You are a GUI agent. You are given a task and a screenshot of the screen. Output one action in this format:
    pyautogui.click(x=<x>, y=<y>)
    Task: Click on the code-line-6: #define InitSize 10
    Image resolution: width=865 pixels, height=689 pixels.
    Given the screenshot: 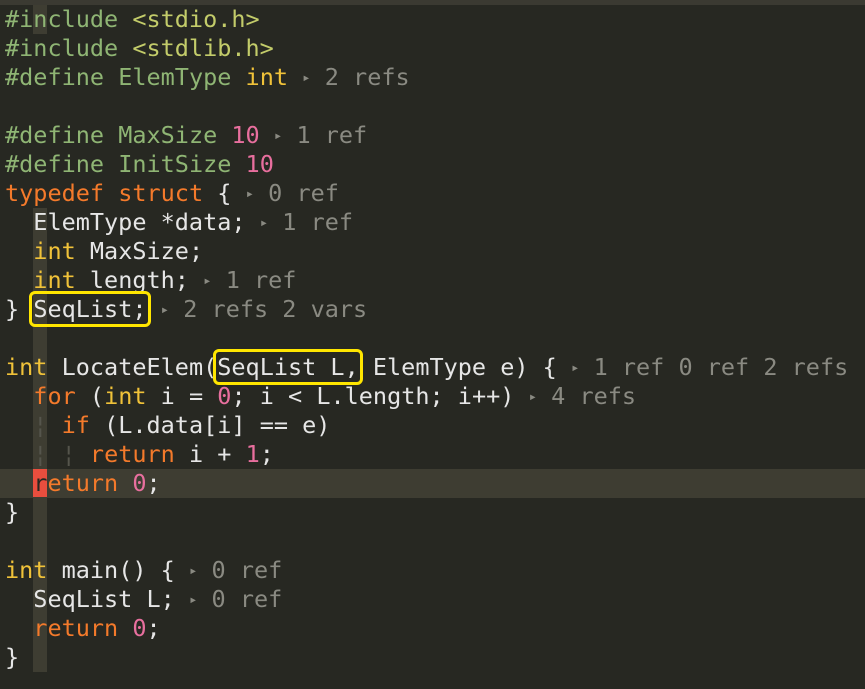 What is the action you would take?
    pyautogui.click(x=139, y=164)
    